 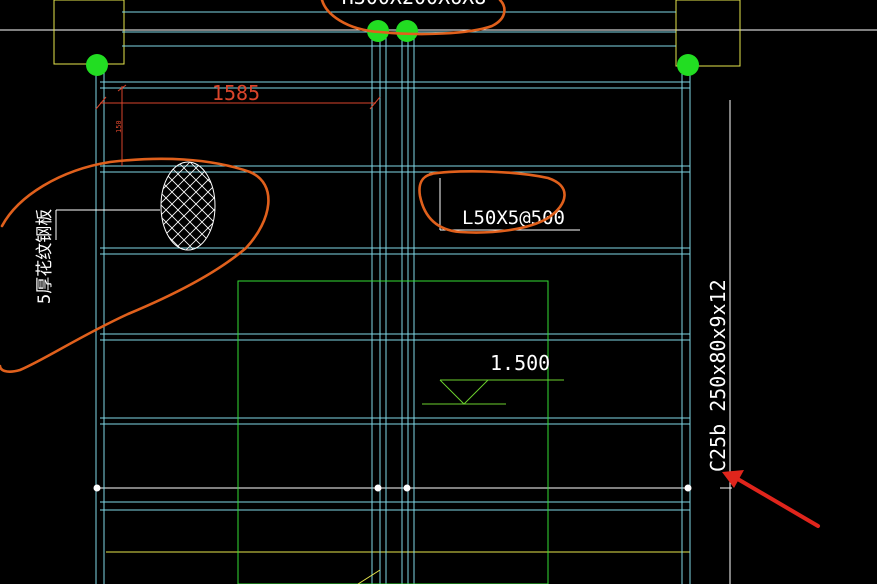 I want to click on red-arrow, so click(x=771, y=499).